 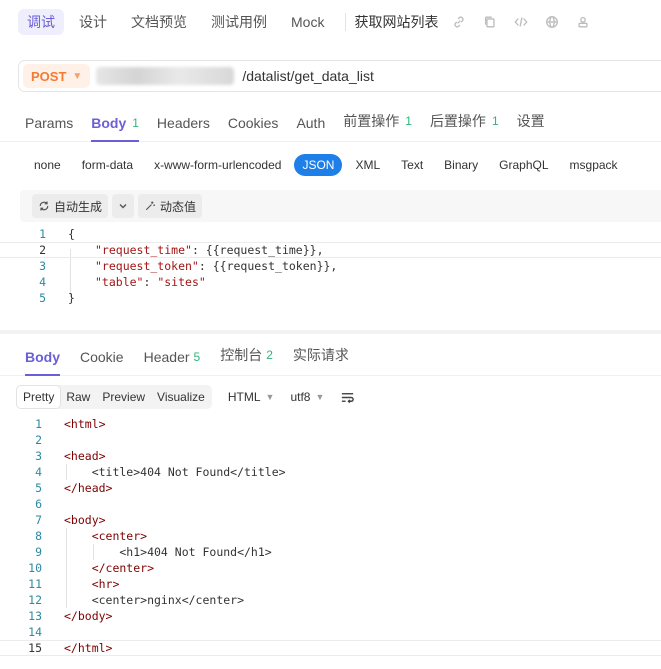 I want to click on body-type-none: none, so click(x=47, y=165).